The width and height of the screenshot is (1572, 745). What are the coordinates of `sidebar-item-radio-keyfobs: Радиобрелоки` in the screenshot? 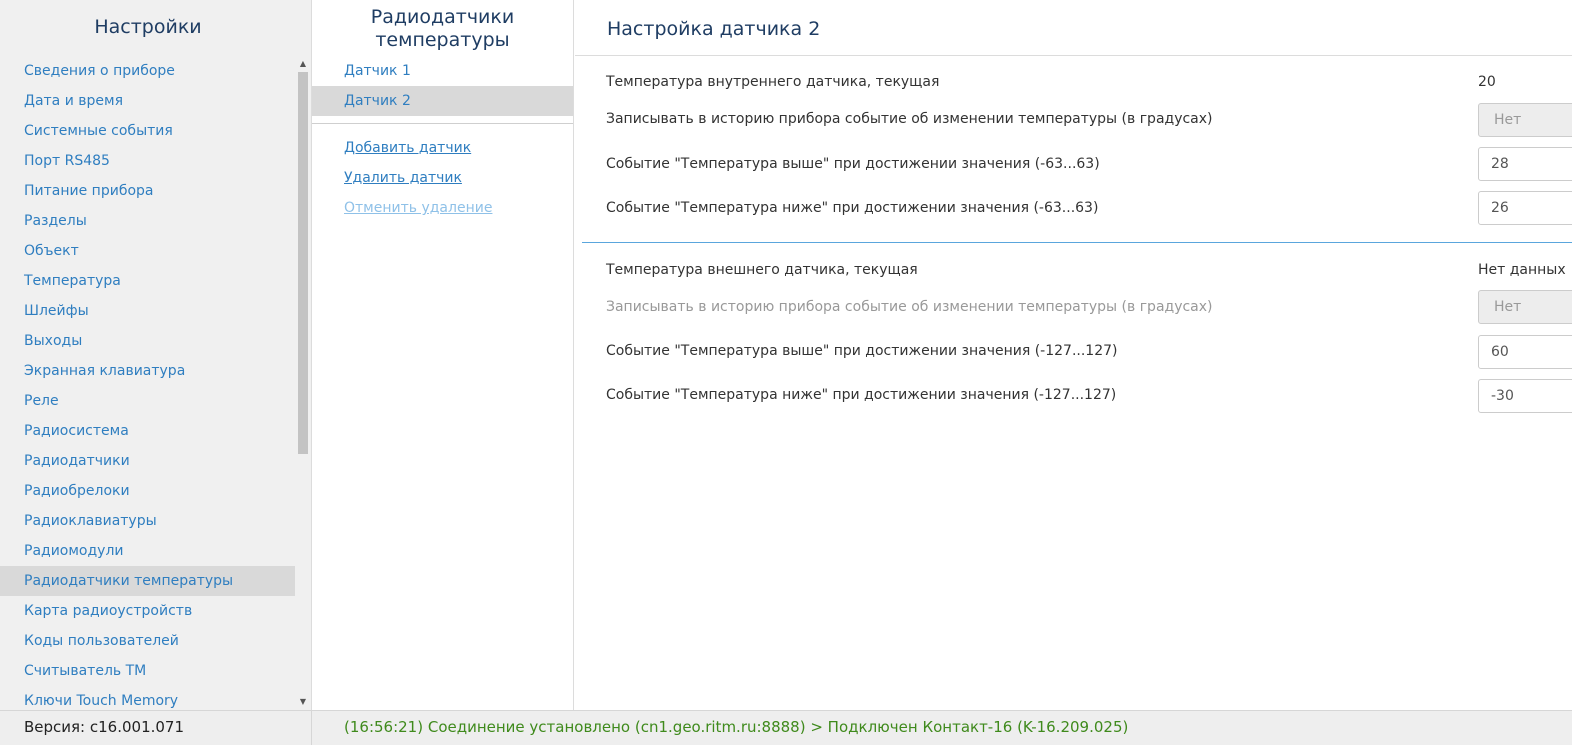 It's located at (147, 491).